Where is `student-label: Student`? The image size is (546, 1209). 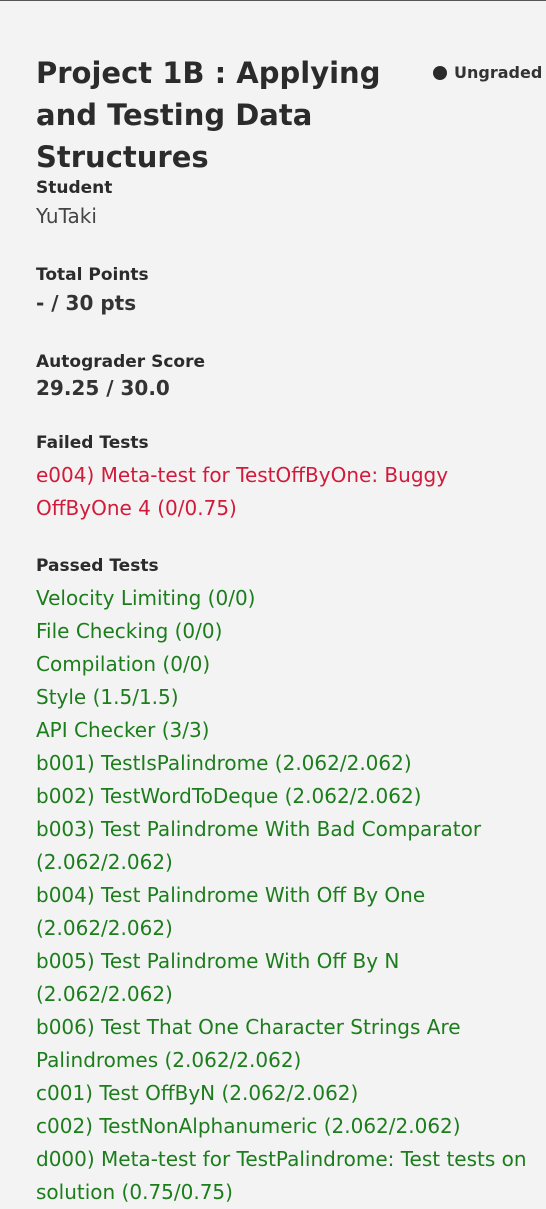 student-label: Student is located at coordinates (74, 188).